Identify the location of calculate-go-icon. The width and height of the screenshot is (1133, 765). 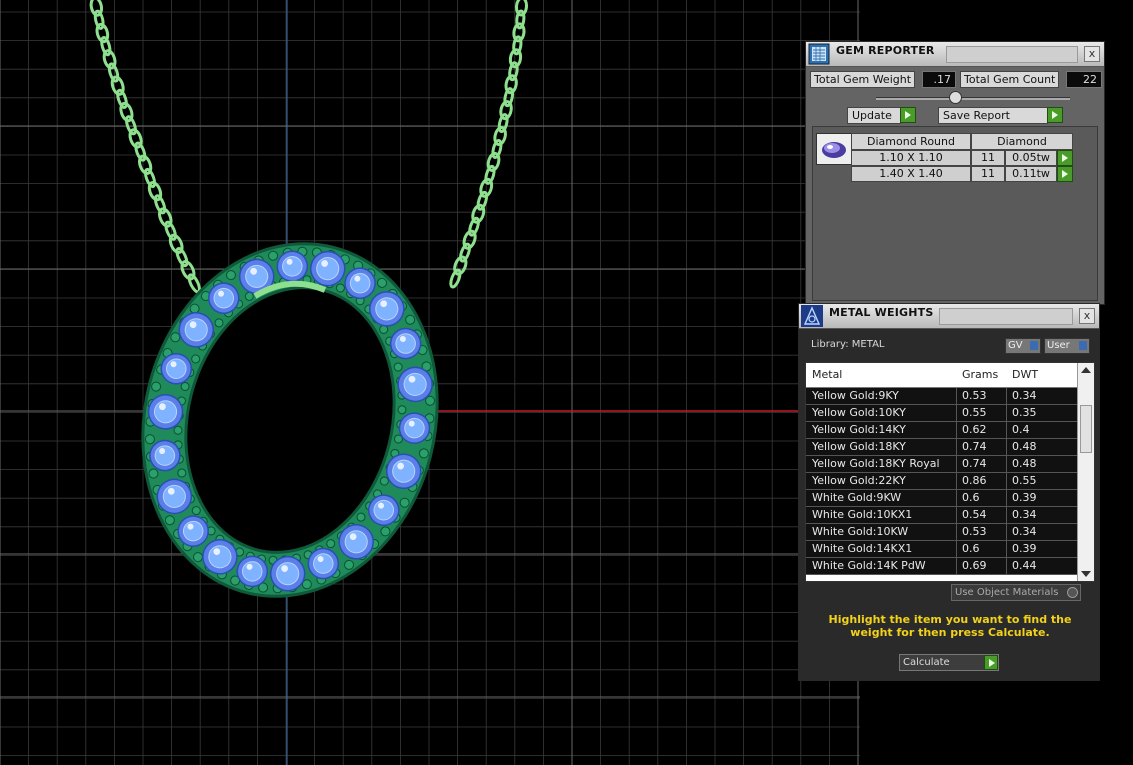
(991, 662).